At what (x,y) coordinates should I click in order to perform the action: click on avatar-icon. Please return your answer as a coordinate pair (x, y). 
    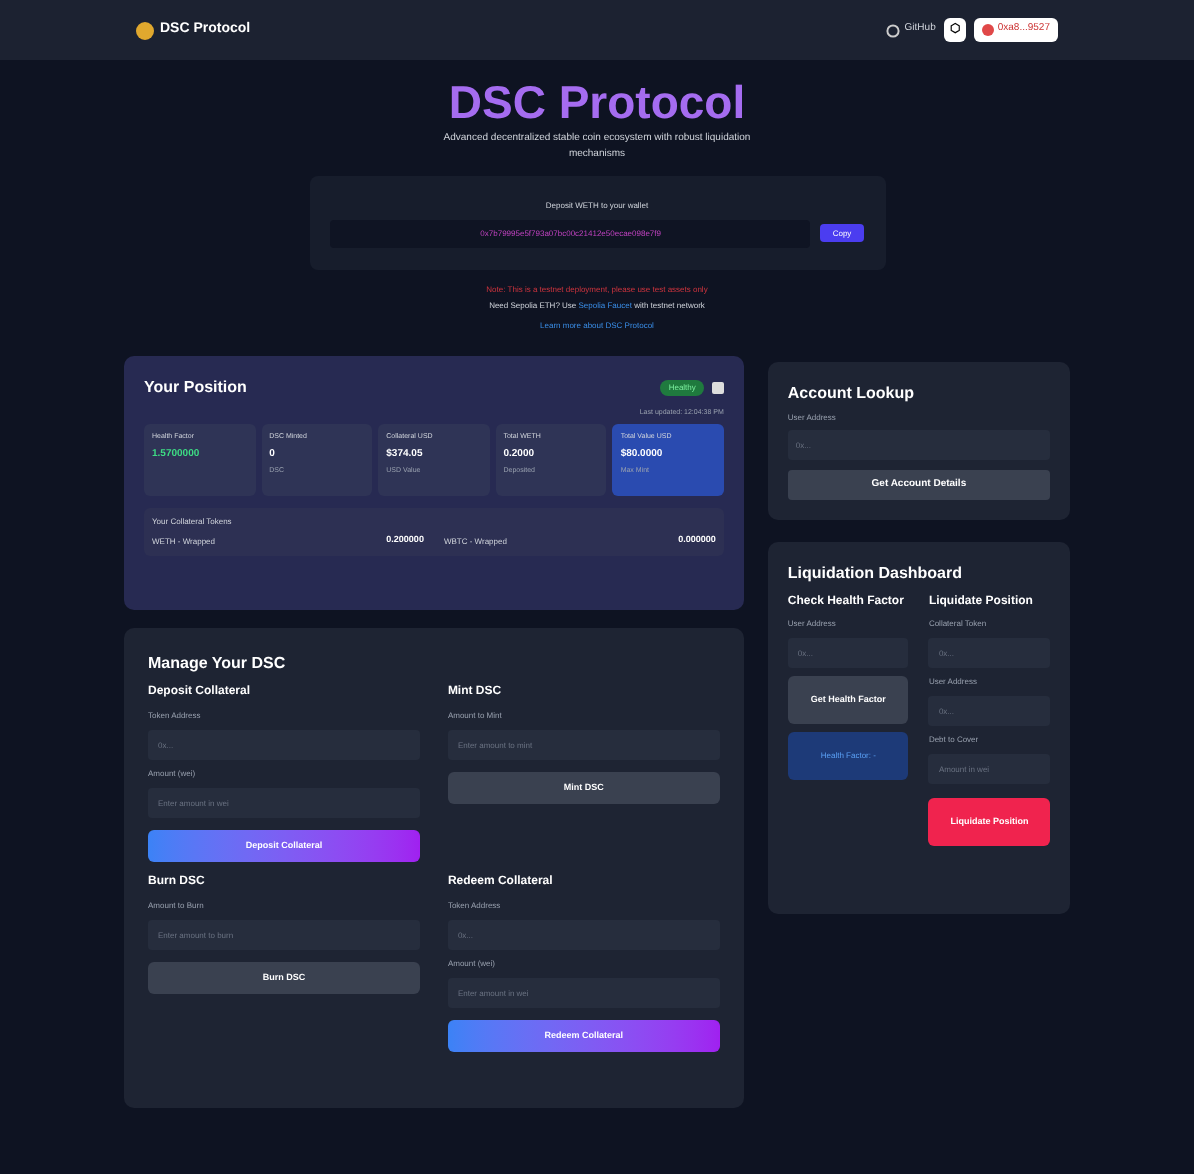
    Looking at the image, I should click on (987, 30).